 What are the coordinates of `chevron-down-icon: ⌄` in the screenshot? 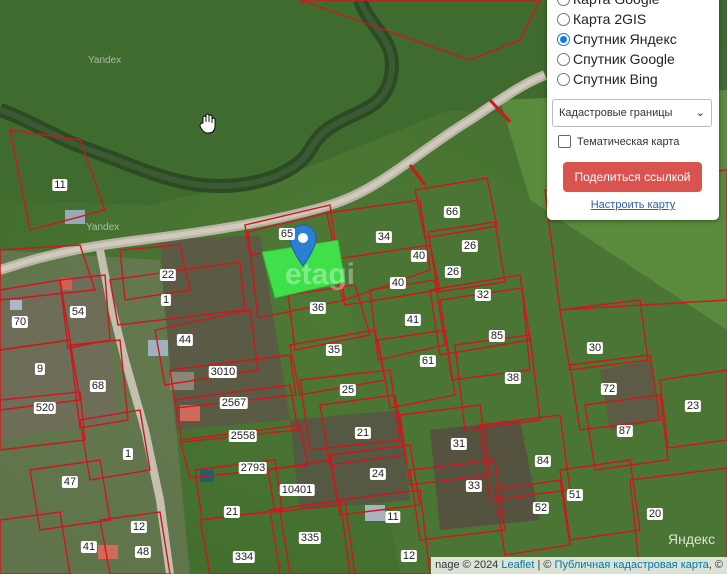 It's located at (700, 113).